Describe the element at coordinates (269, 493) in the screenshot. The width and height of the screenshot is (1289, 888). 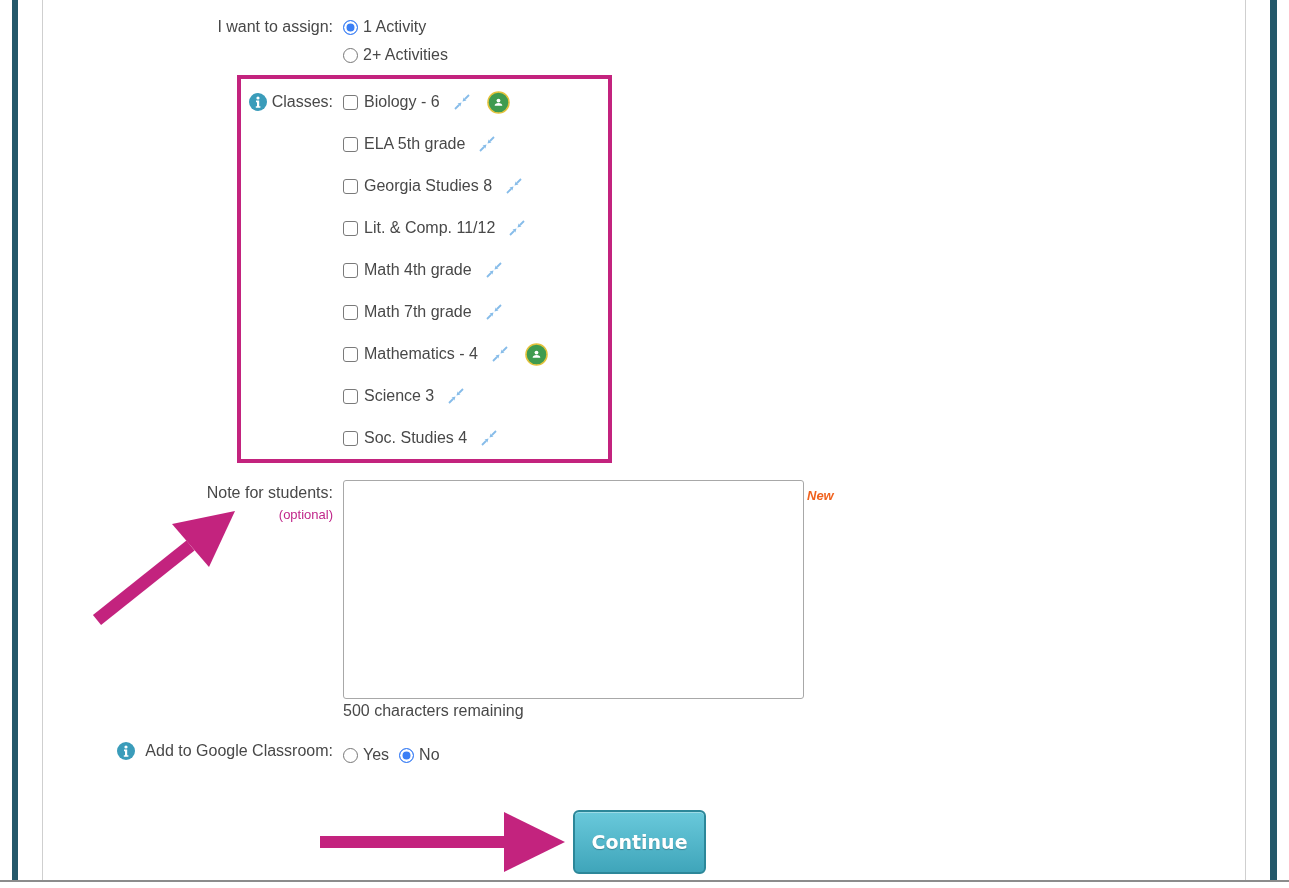
I see `field-label: Note for students:` at that location.